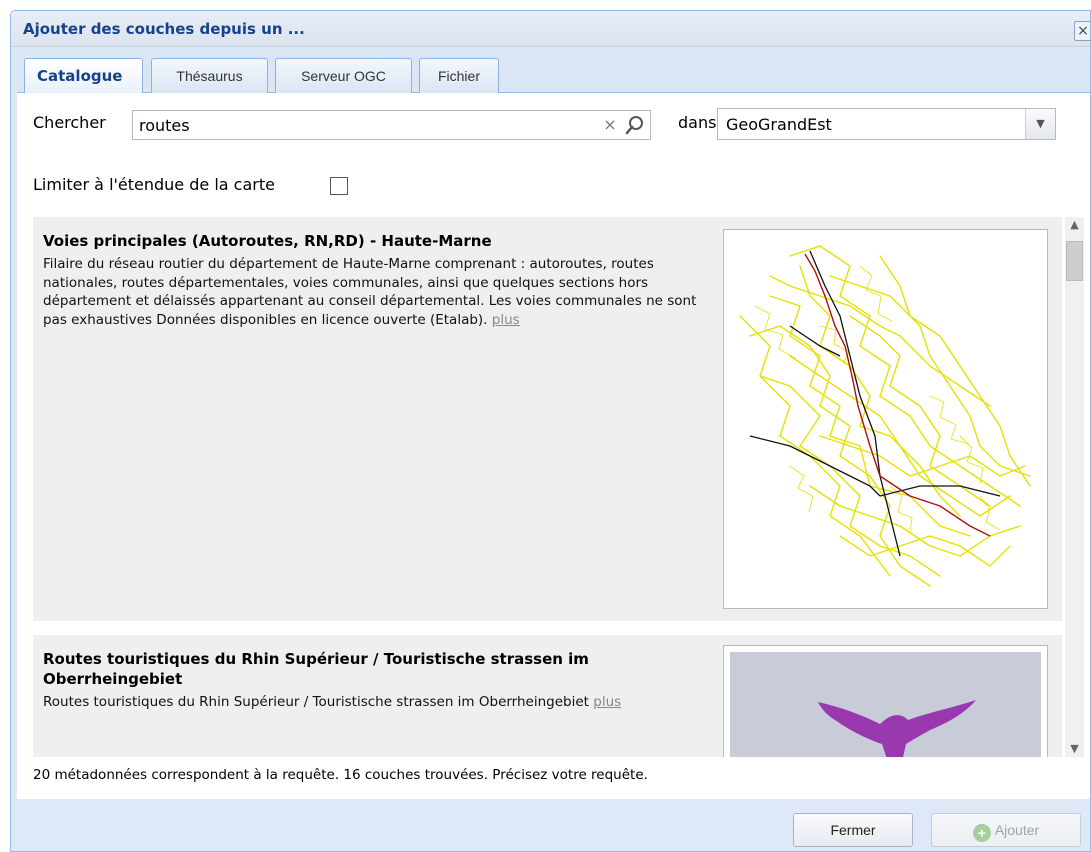  What do you see at coordinates (1082, 31) in the screenshot?
I see `close-icon: ×` at bounding box center [1082, 31].